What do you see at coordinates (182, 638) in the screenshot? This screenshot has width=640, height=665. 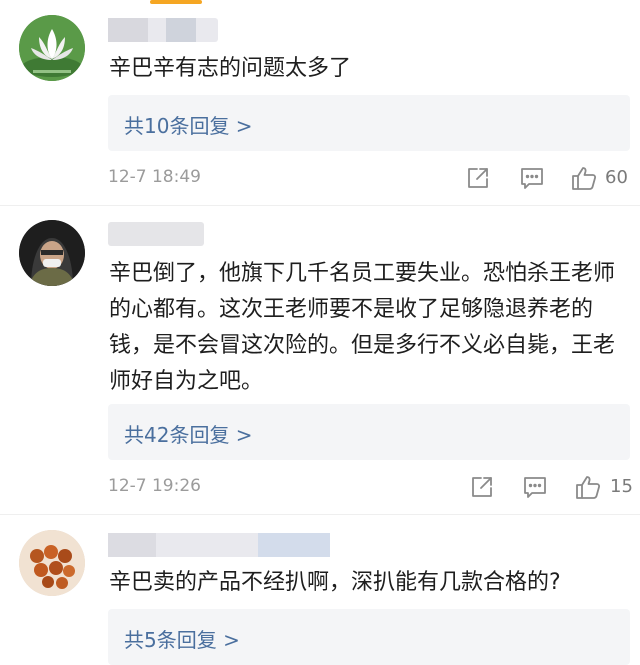 I see `view-replies-link: 共5条回复 >` at bounding box center [182, 638].